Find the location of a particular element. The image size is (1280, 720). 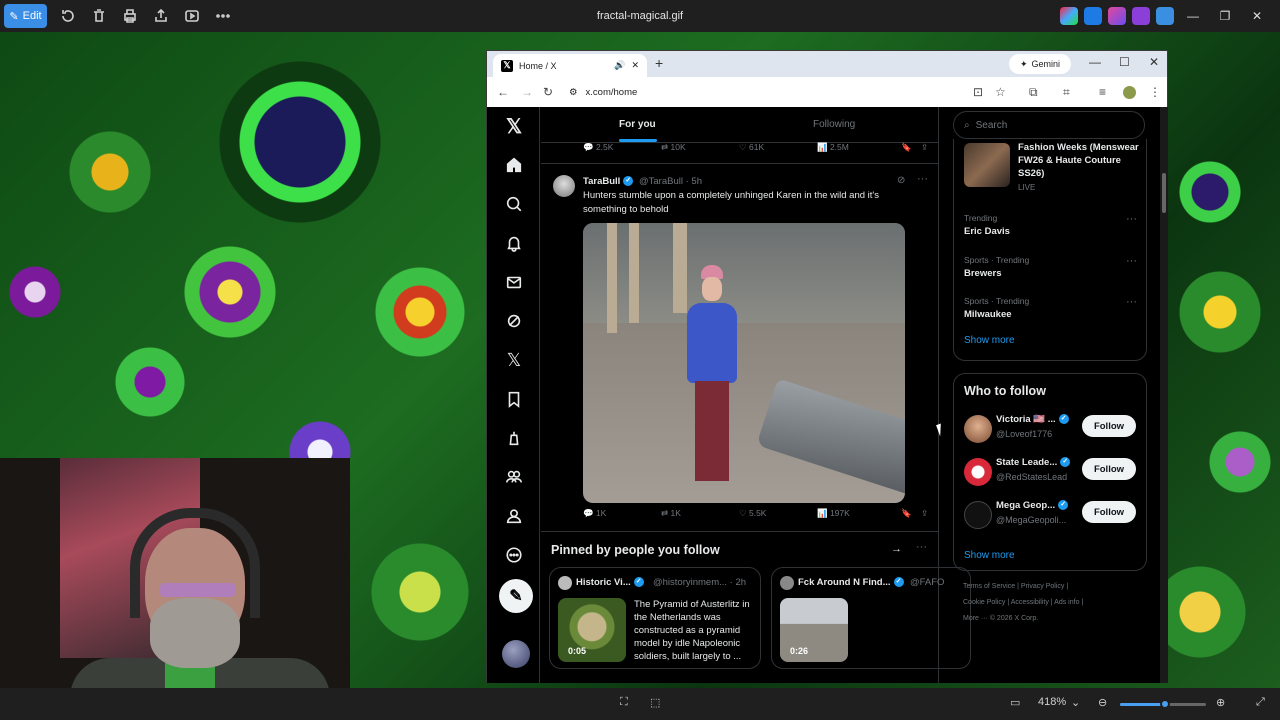

trend-item: Sports · Trending Milwaukee is located at coordinates (996, 308).